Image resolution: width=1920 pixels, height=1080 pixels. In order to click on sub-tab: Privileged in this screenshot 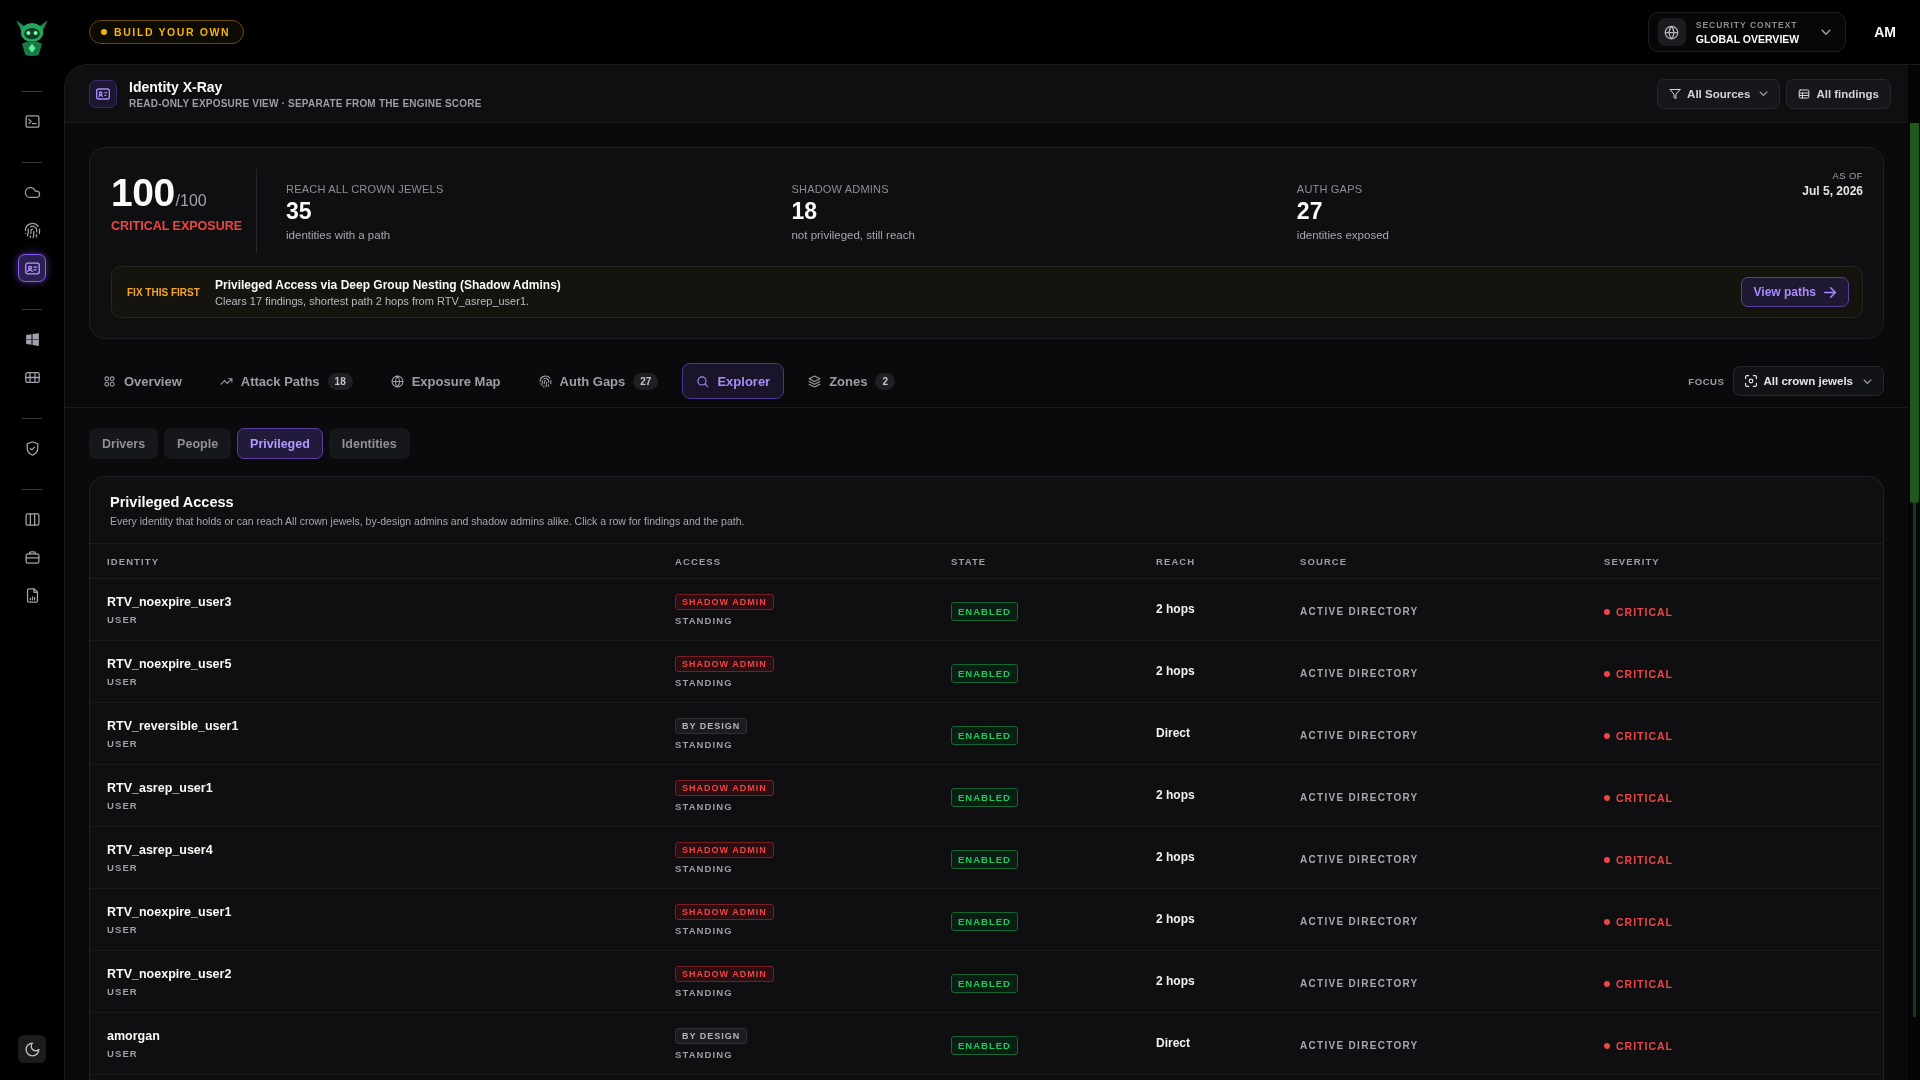, I will do `click(280, 443)`.